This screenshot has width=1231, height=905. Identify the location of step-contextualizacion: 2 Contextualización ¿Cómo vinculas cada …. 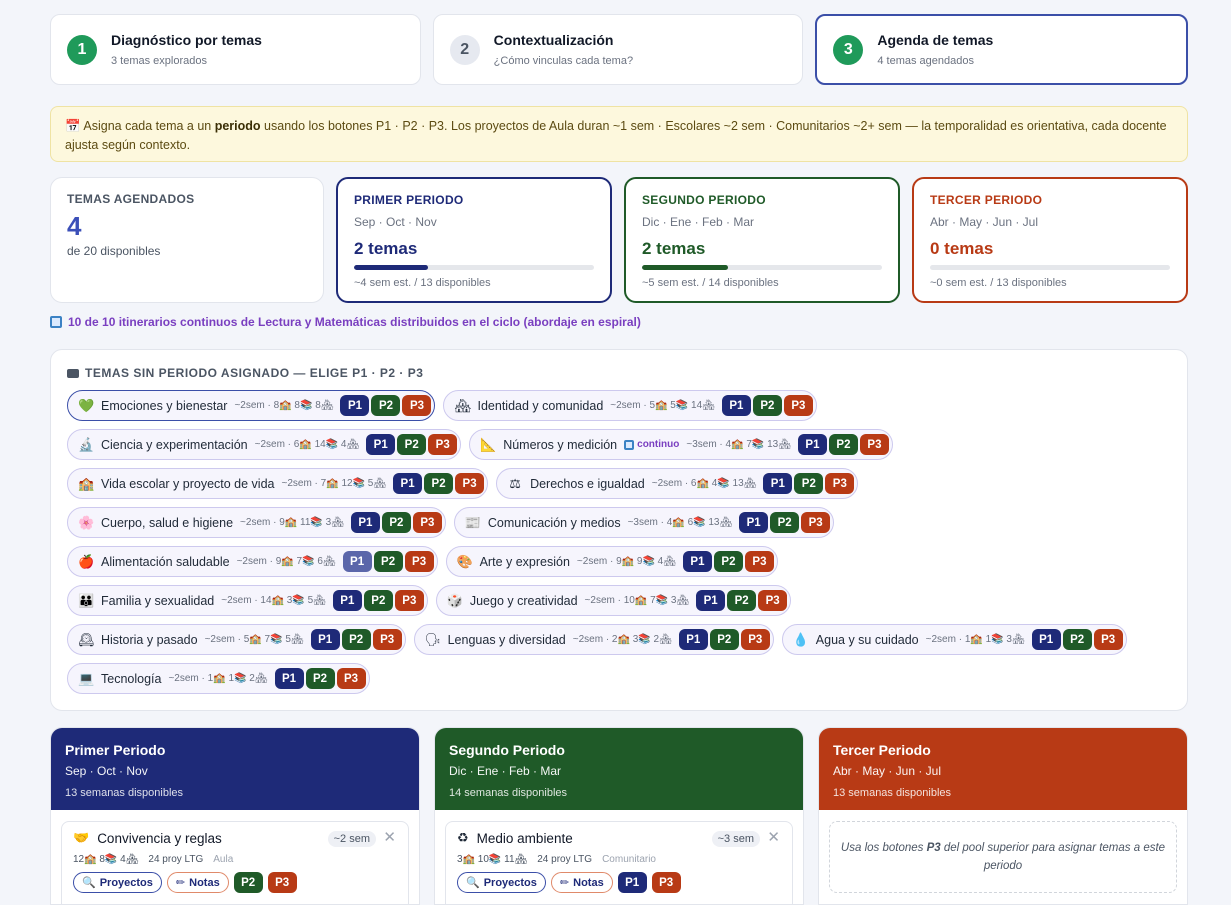
(618, 49).